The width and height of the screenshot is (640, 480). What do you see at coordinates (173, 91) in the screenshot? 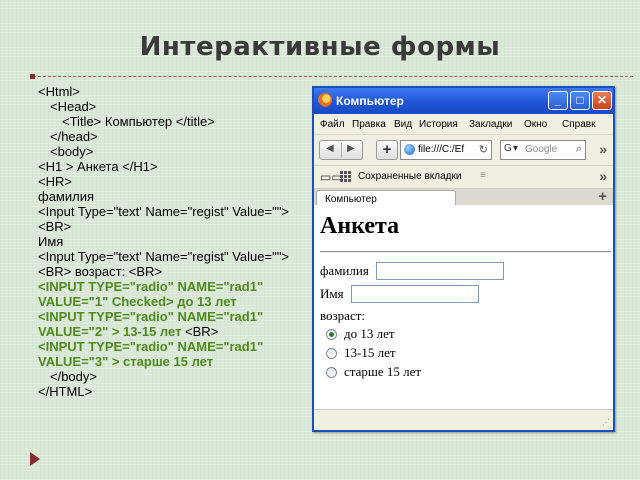
I see `code-line: <Html>` at bounding box center [173, 91].